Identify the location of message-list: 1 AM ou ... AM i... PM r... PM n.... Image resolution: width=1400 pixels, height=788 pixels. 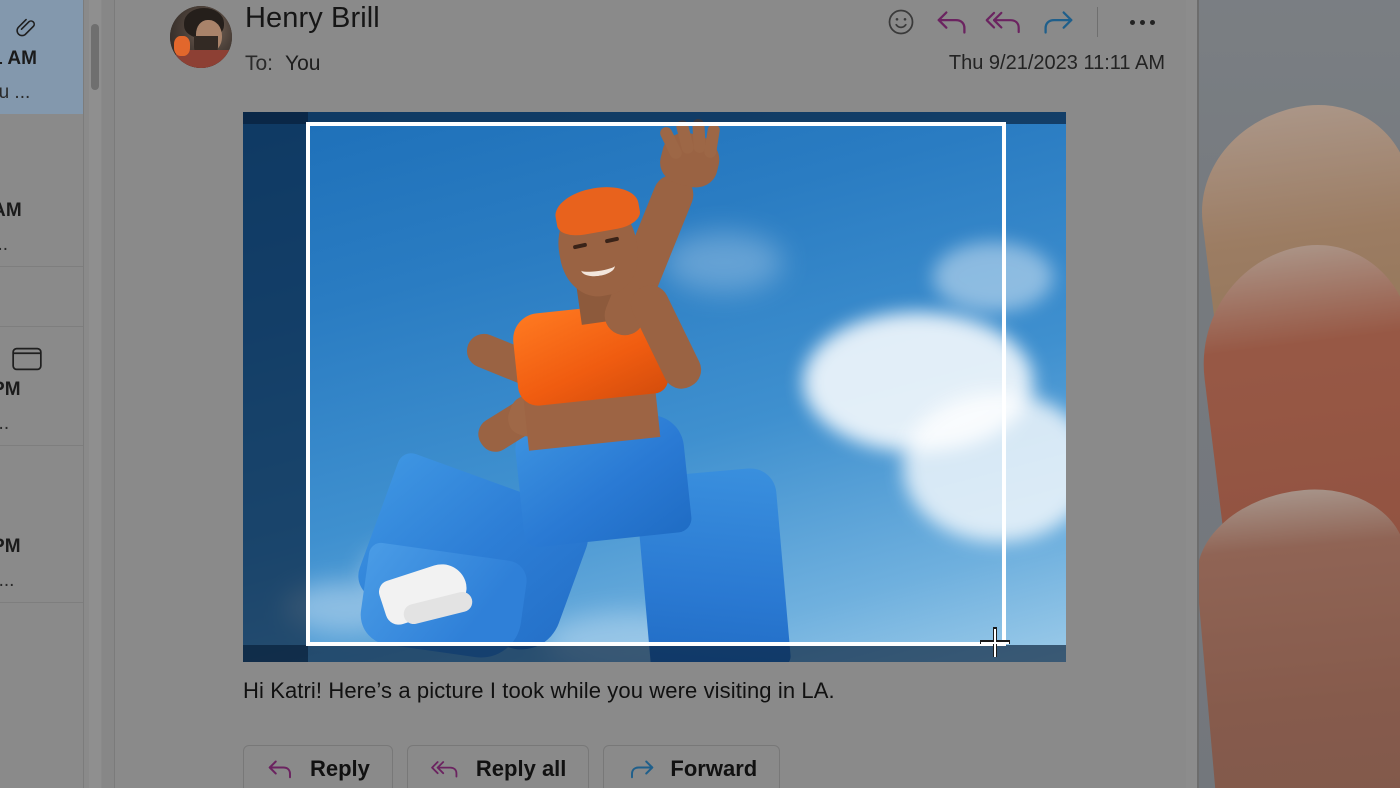
(42, 394).